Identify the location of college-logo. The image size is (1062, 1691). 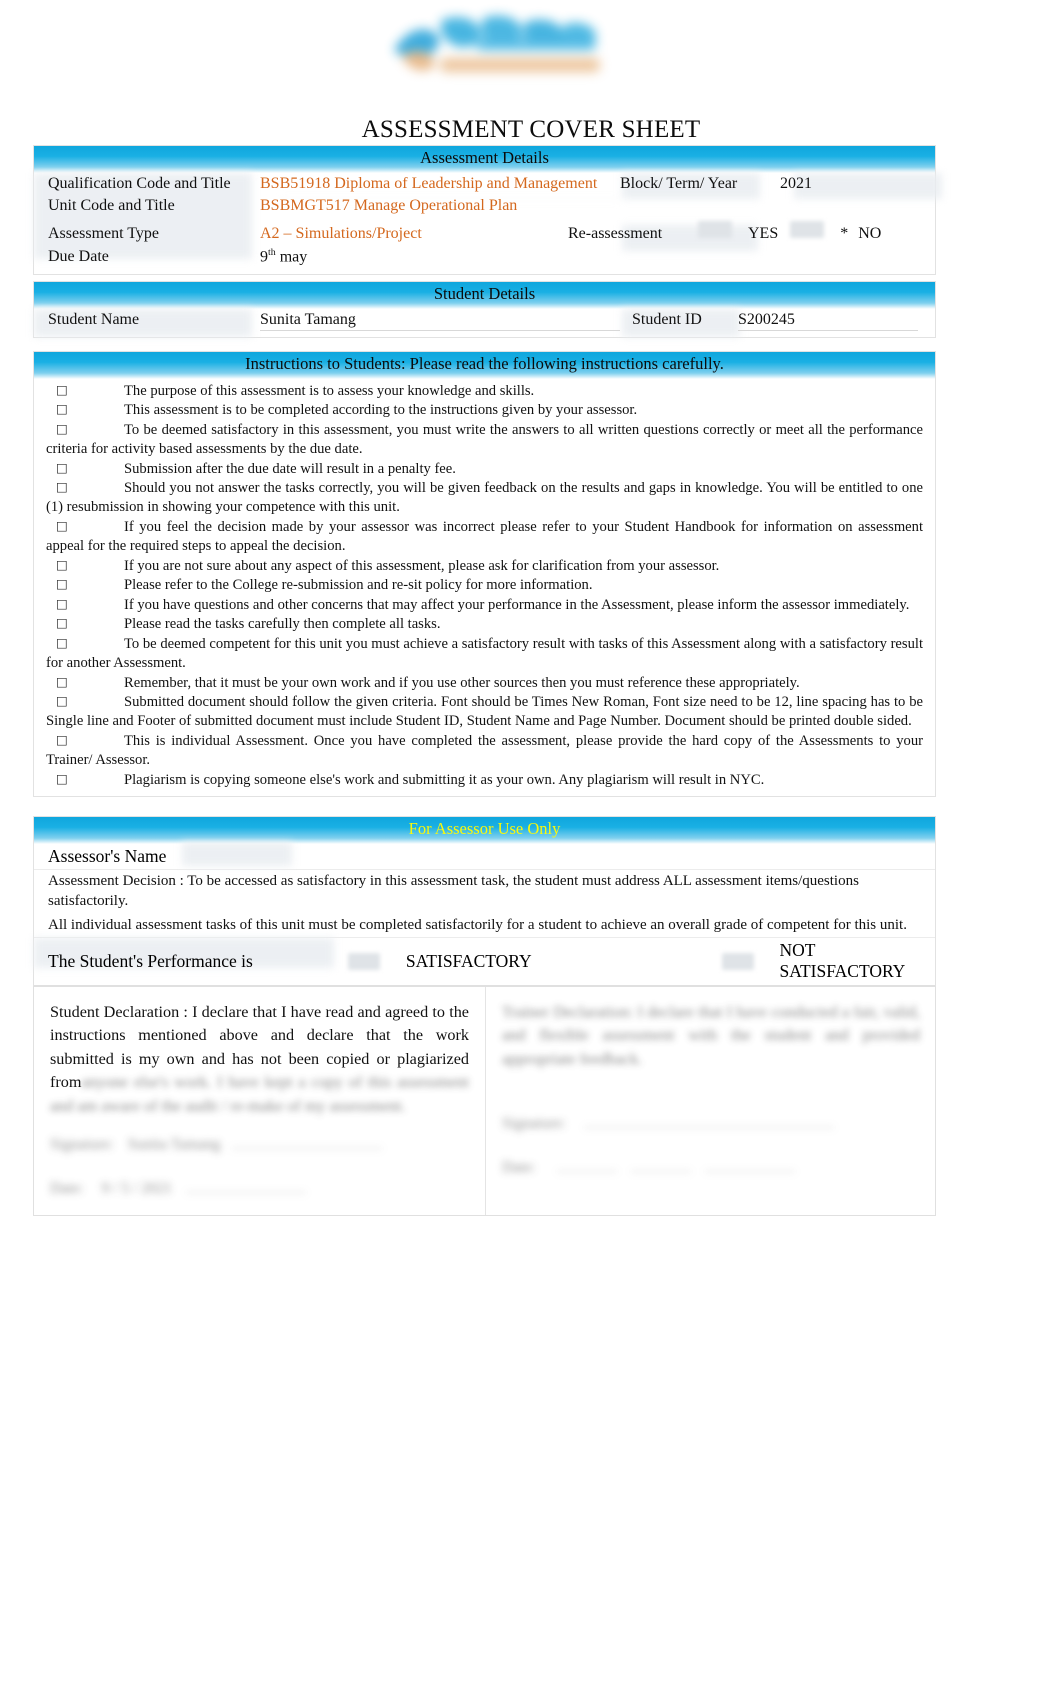
(496, 50).